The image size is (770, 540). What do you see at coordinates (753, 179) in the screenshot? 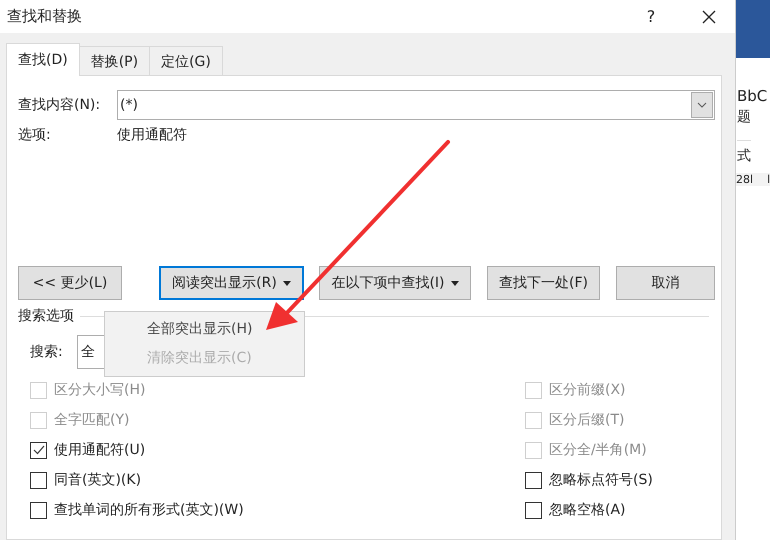
I see `ruler: 28l l` at bounding box center [753, 179].